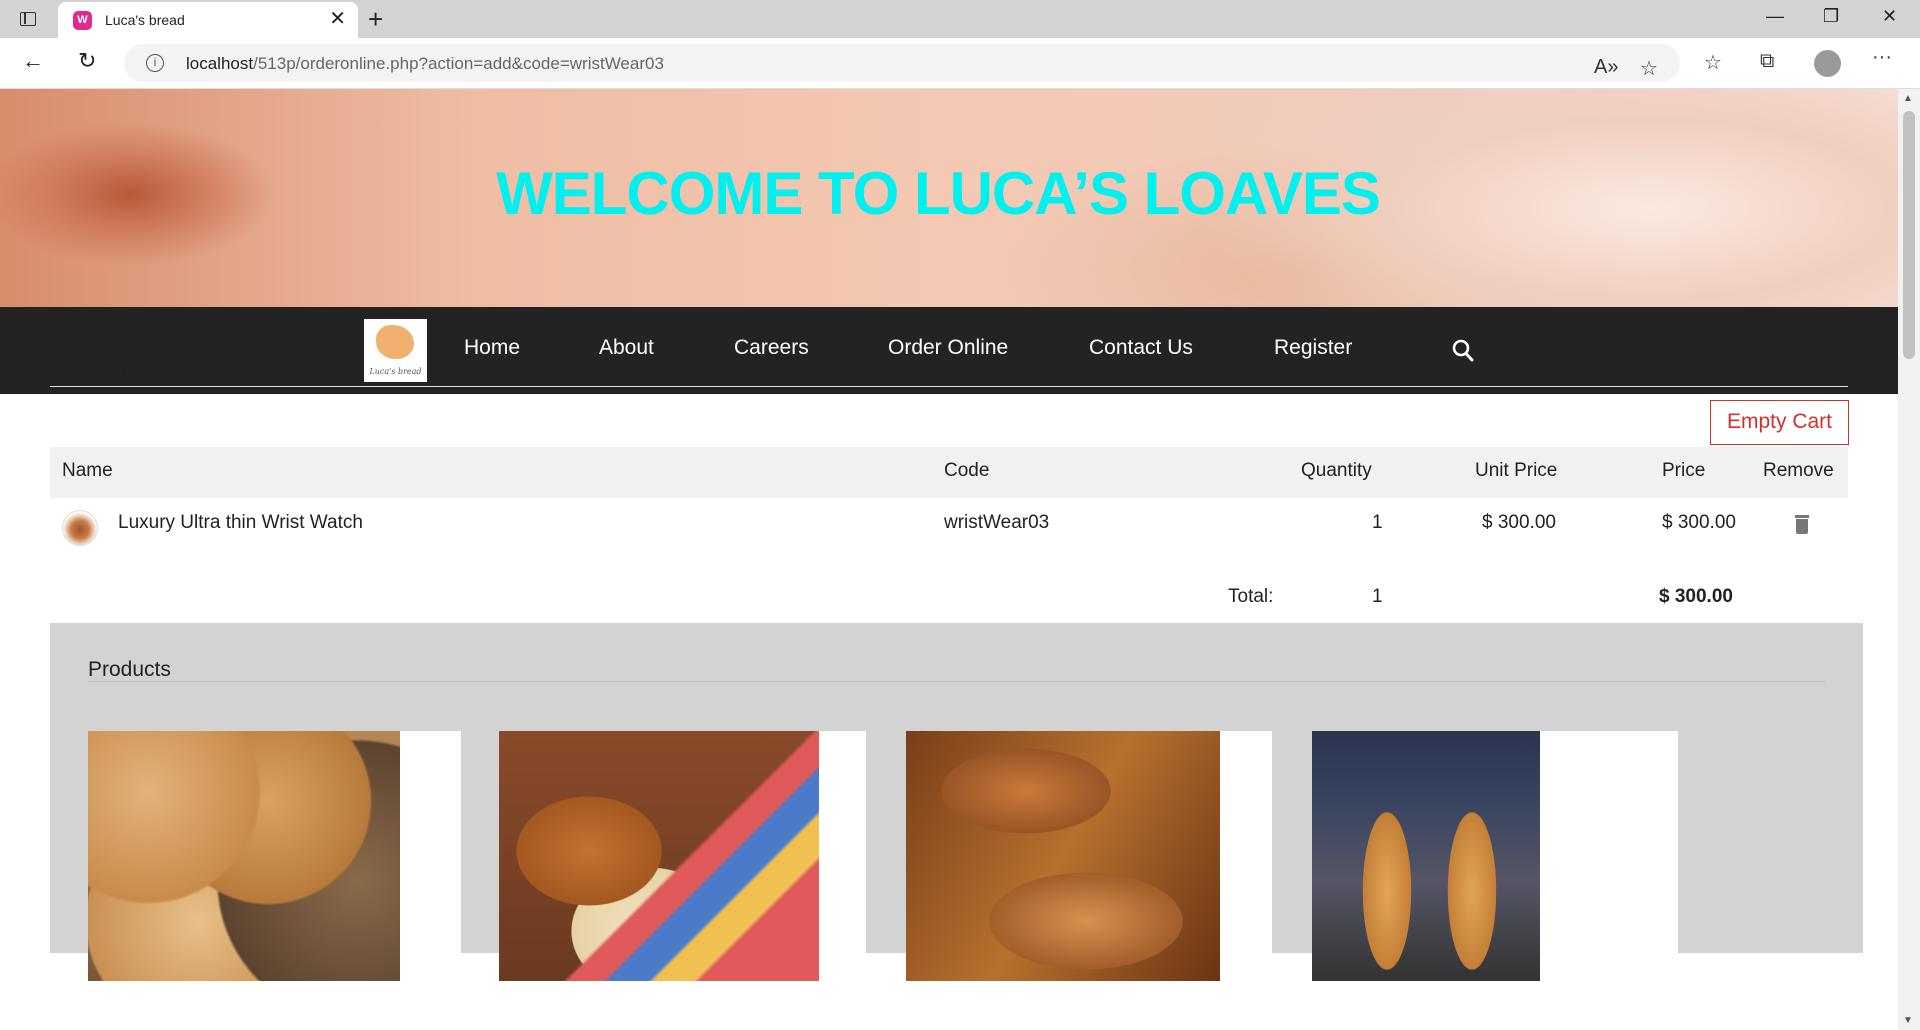  I want to click on scroll-down-arrow-icon: ▼, so click(1908, 1020).